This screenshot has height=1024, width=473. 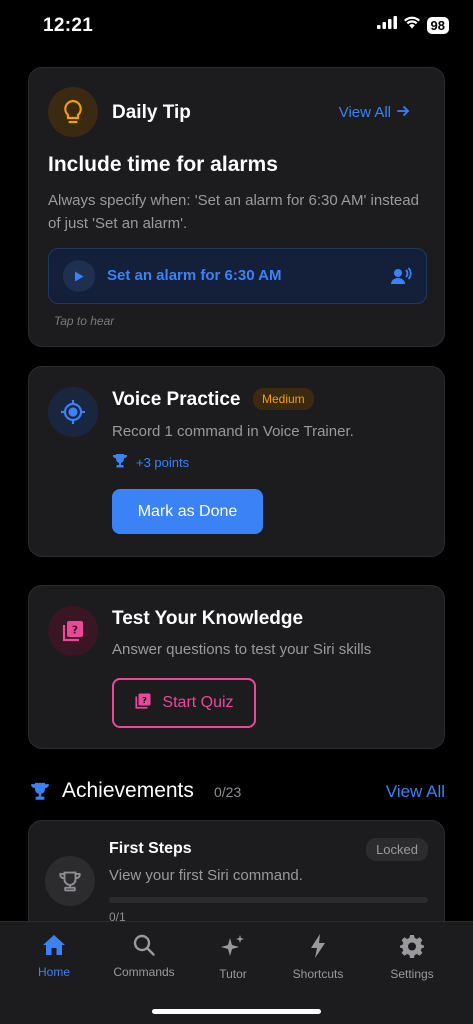 What do you see at coordinates (163, 462) in the screenshot?
I see `points-label: +3 points` at bounding box center [163, 462].